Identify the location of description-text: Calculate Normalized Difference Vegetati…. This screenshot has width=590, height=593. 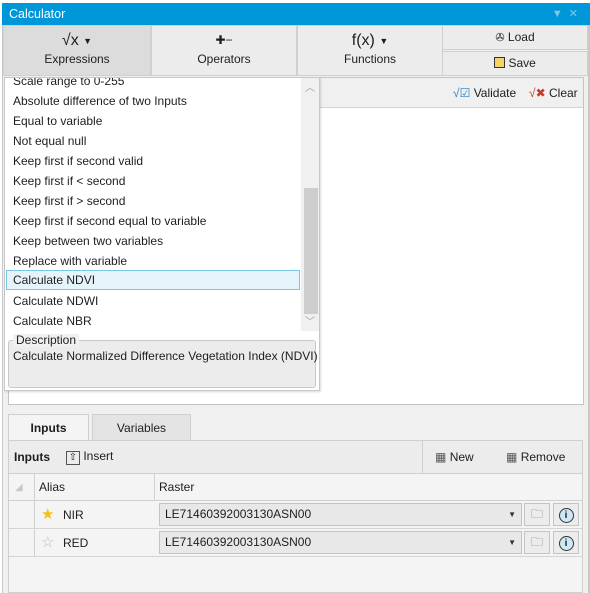
(165, 356).